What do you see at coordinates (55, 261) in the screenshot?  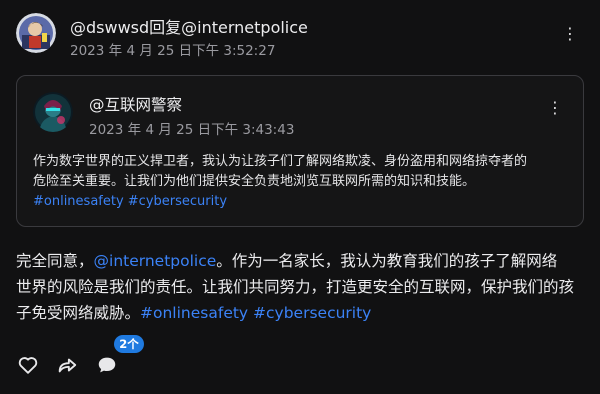 I see `body-text: 完全同意，` at bounding box center [55, 261].